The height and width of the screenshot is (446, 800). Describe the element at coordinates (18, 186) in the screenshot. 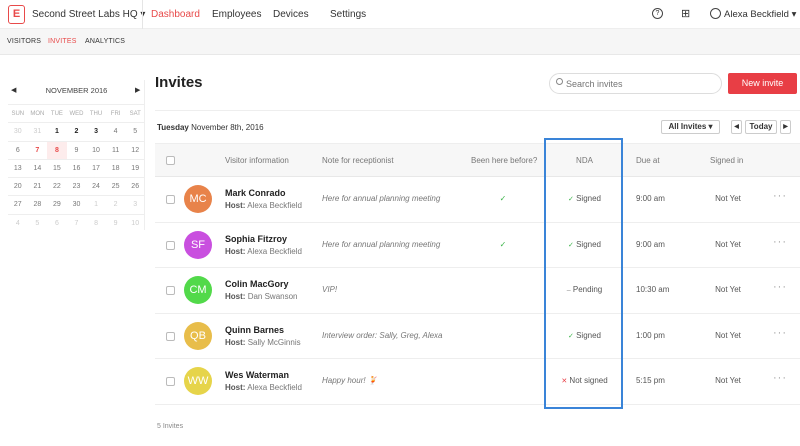

I see `calendar-day: 20` at that location.